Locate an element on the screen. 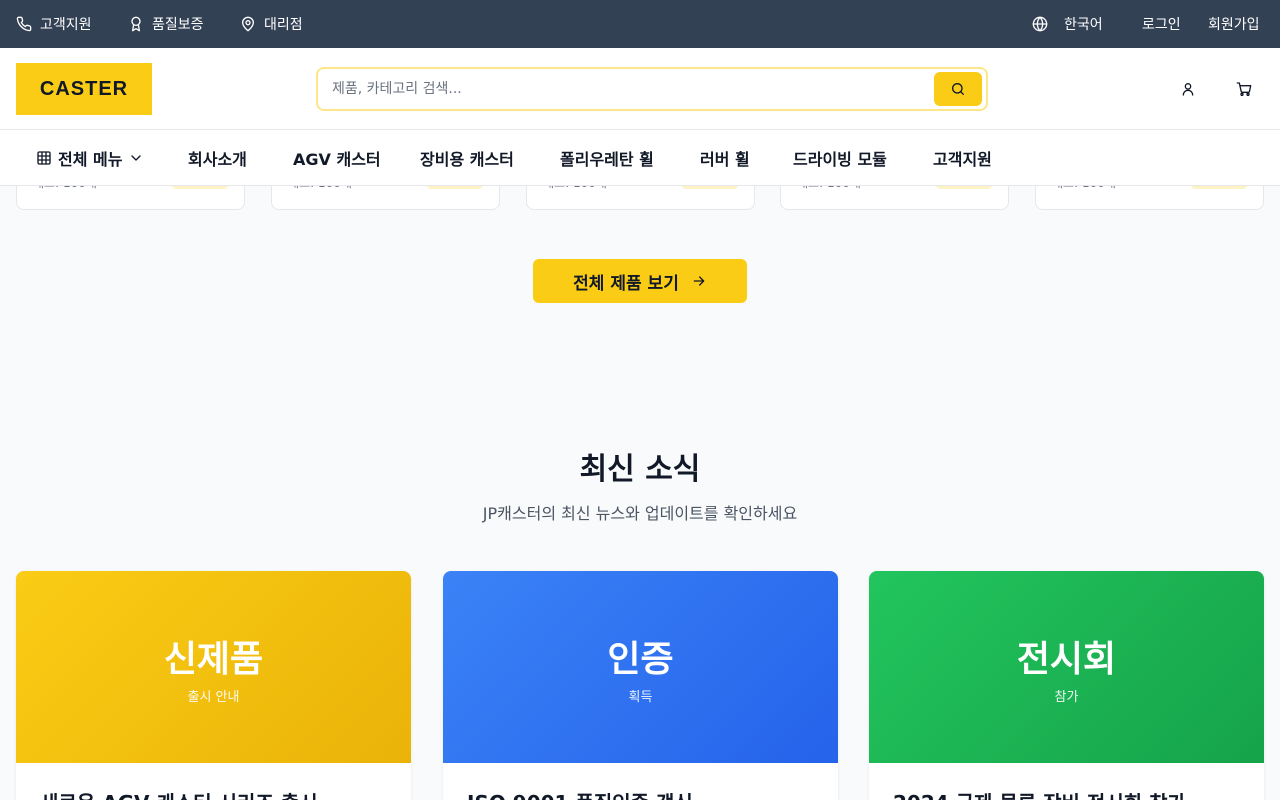 This screenshot has width=1280, height=800. chevron-down-icon is located at coordinates (136, 158).